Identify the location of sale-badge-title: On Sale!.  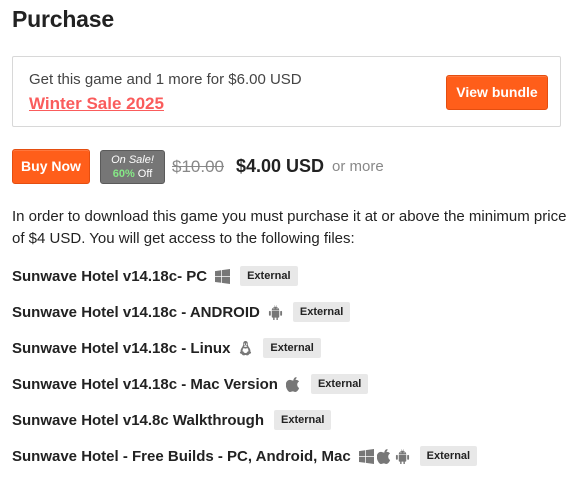
(132, 160).